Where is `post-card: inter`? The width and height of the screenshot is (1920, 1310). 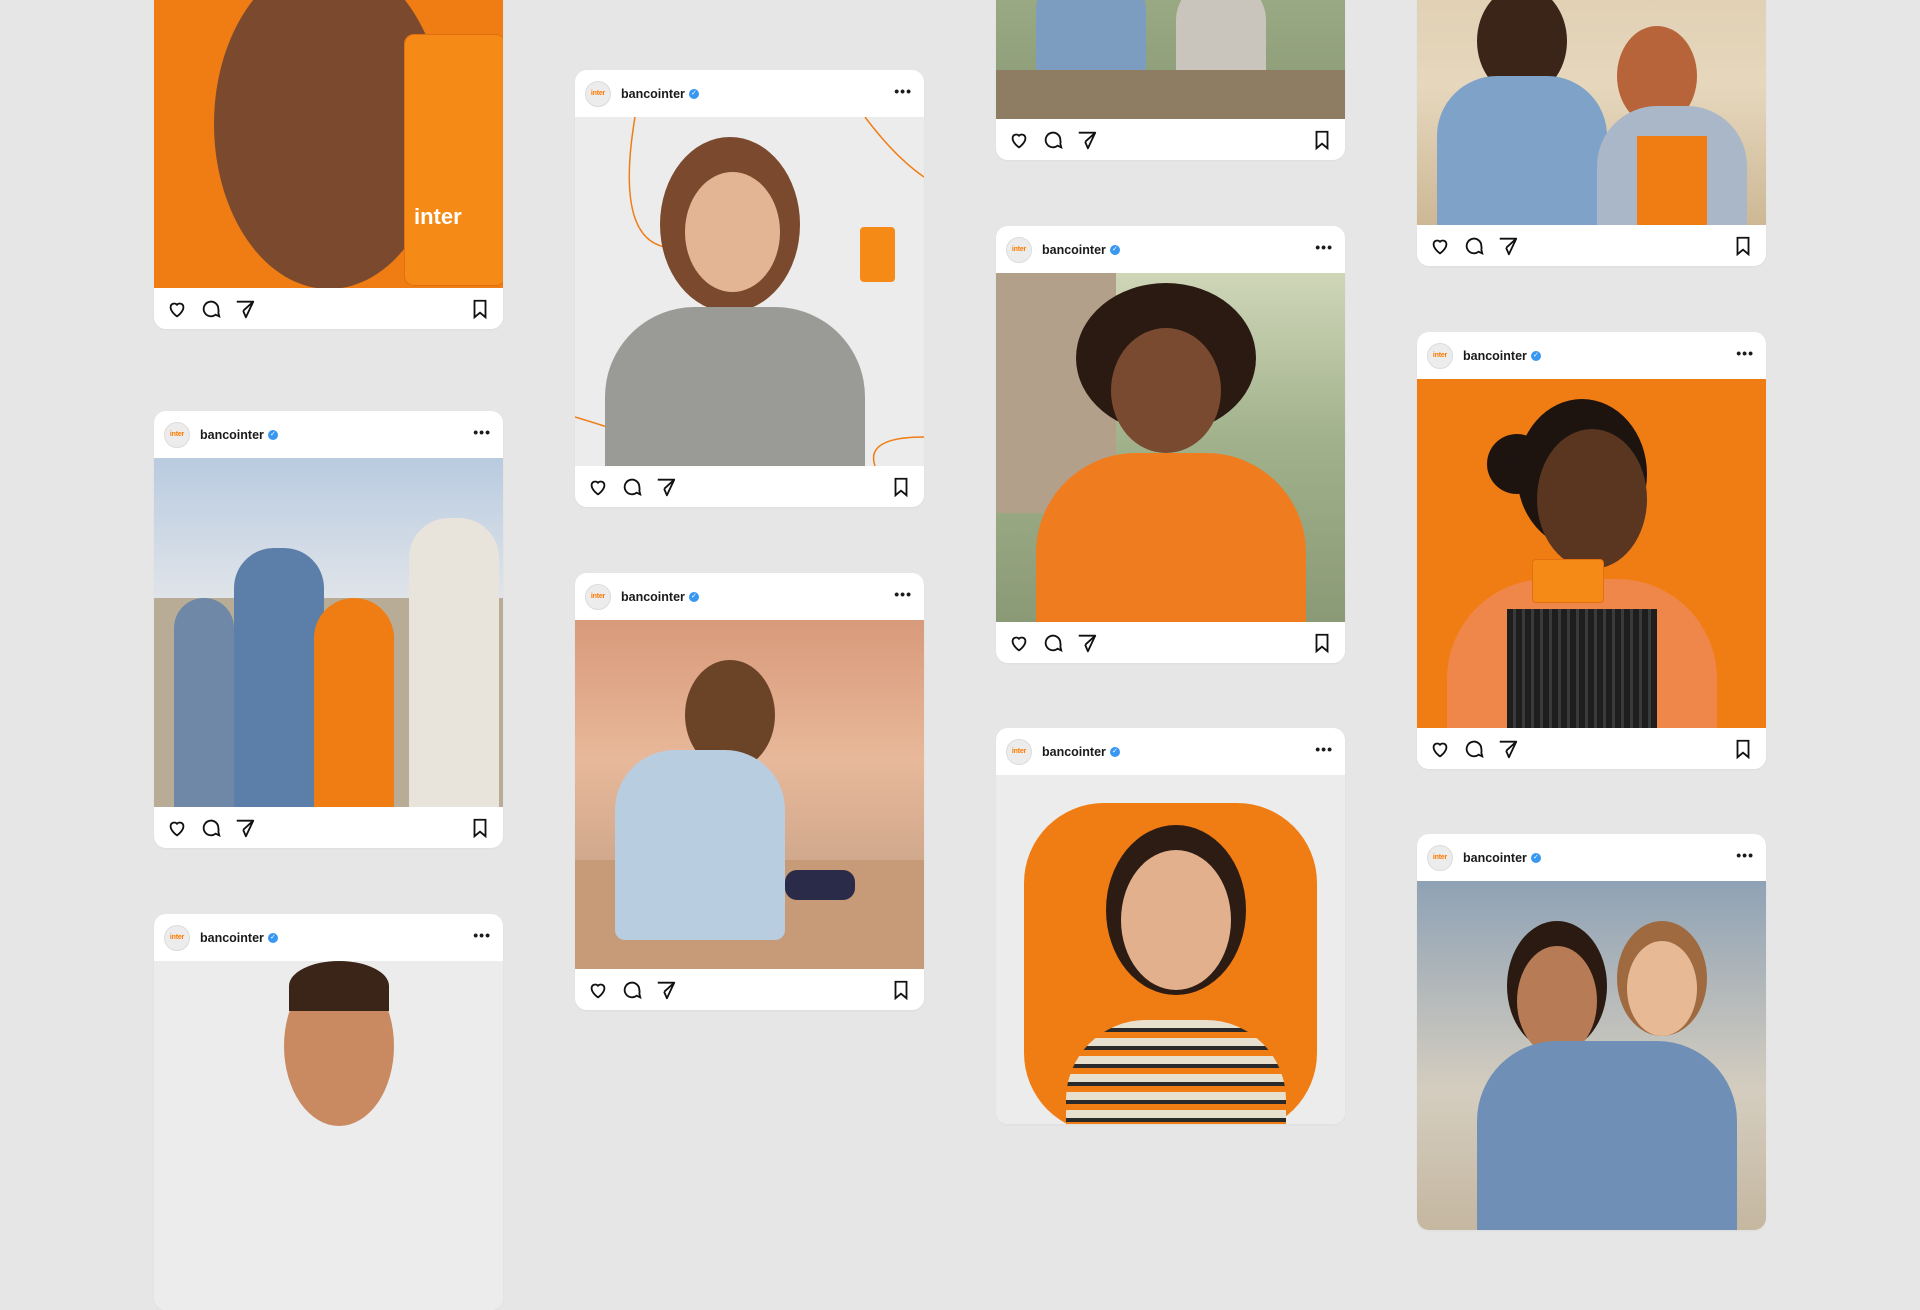 post-card: inter is located at coordinates (328, 164).